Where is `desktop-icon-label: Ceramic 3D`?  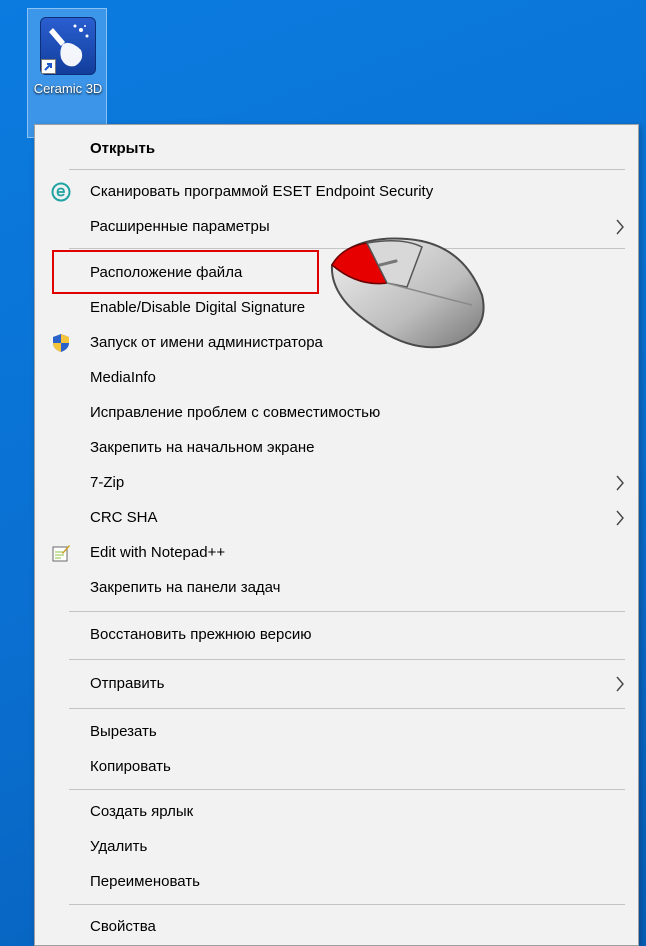 desktop-icon-label: Ceramic 3D is located at coordinates (68, 88).